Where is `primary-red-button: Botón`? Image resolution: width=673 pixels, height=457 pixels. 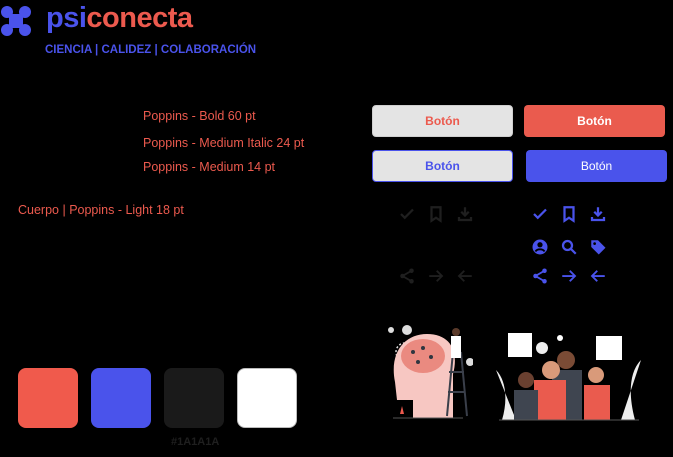 primary-red-button: Botón is located at coordinates (594, 121).